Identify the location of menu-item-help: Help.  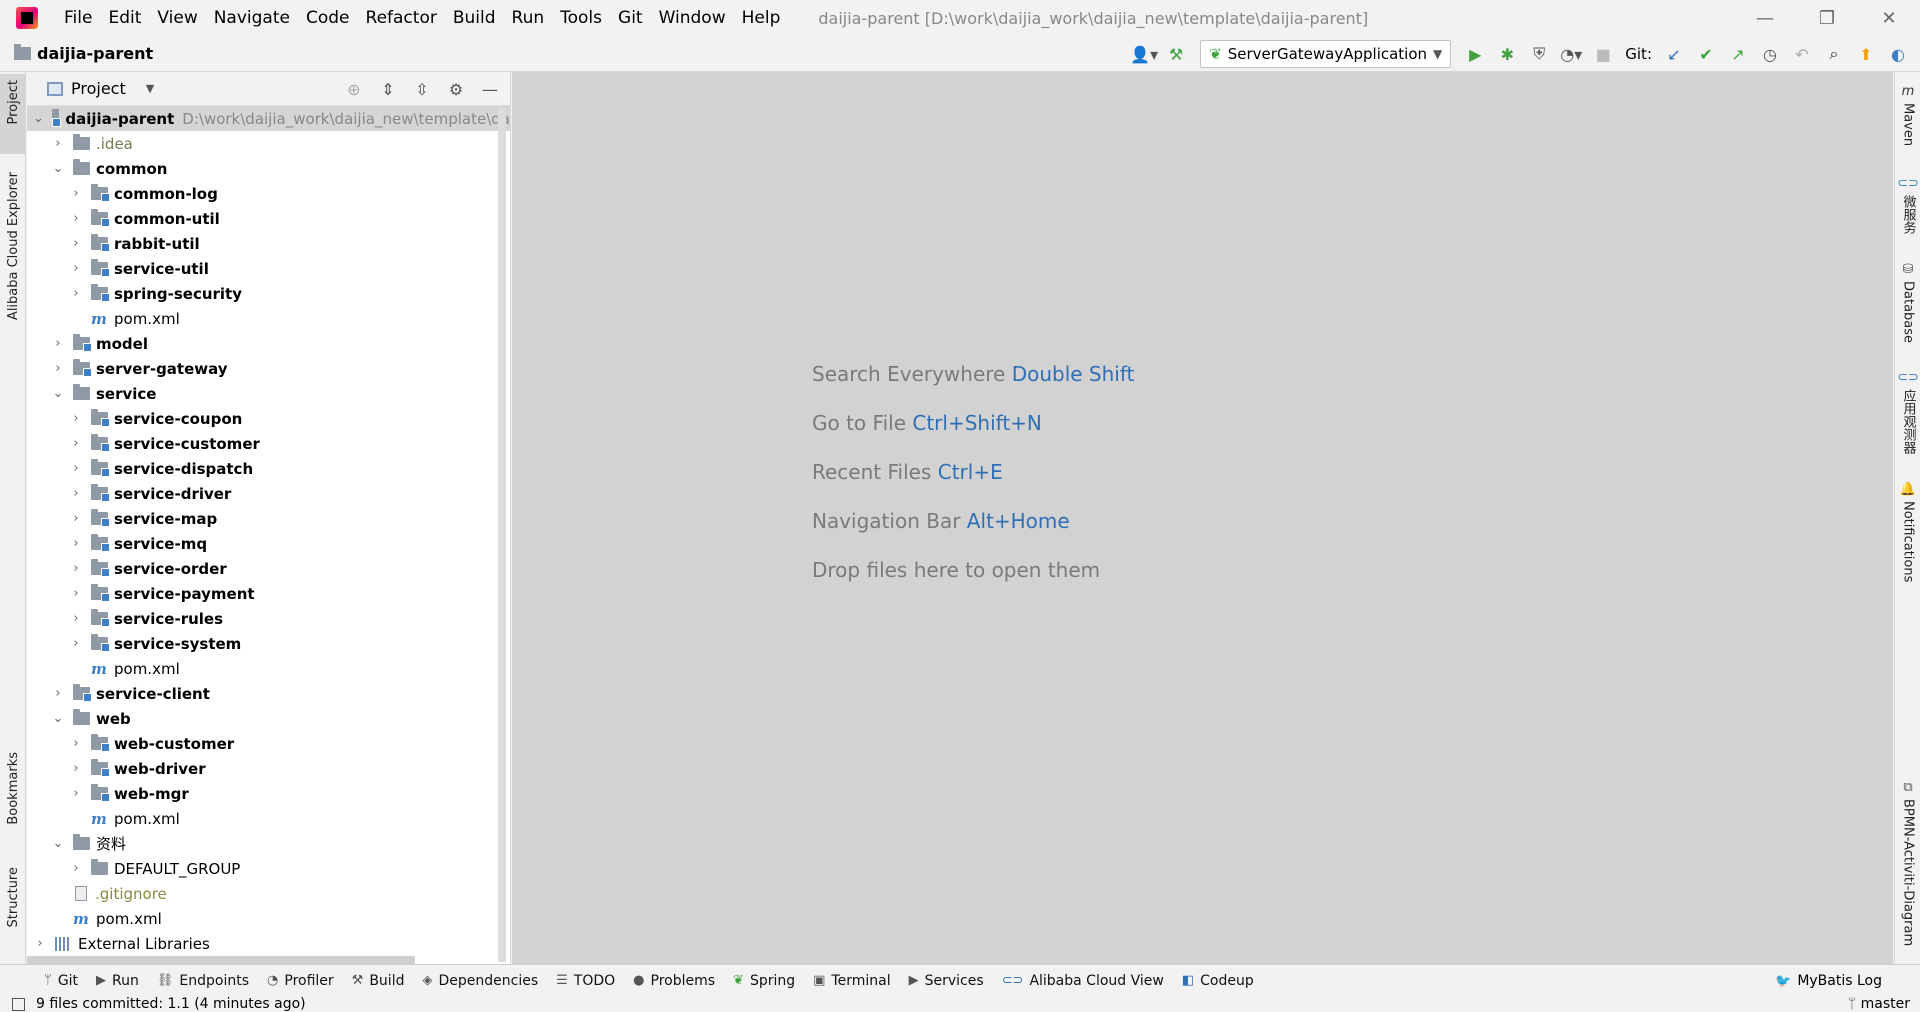
(761, 18).